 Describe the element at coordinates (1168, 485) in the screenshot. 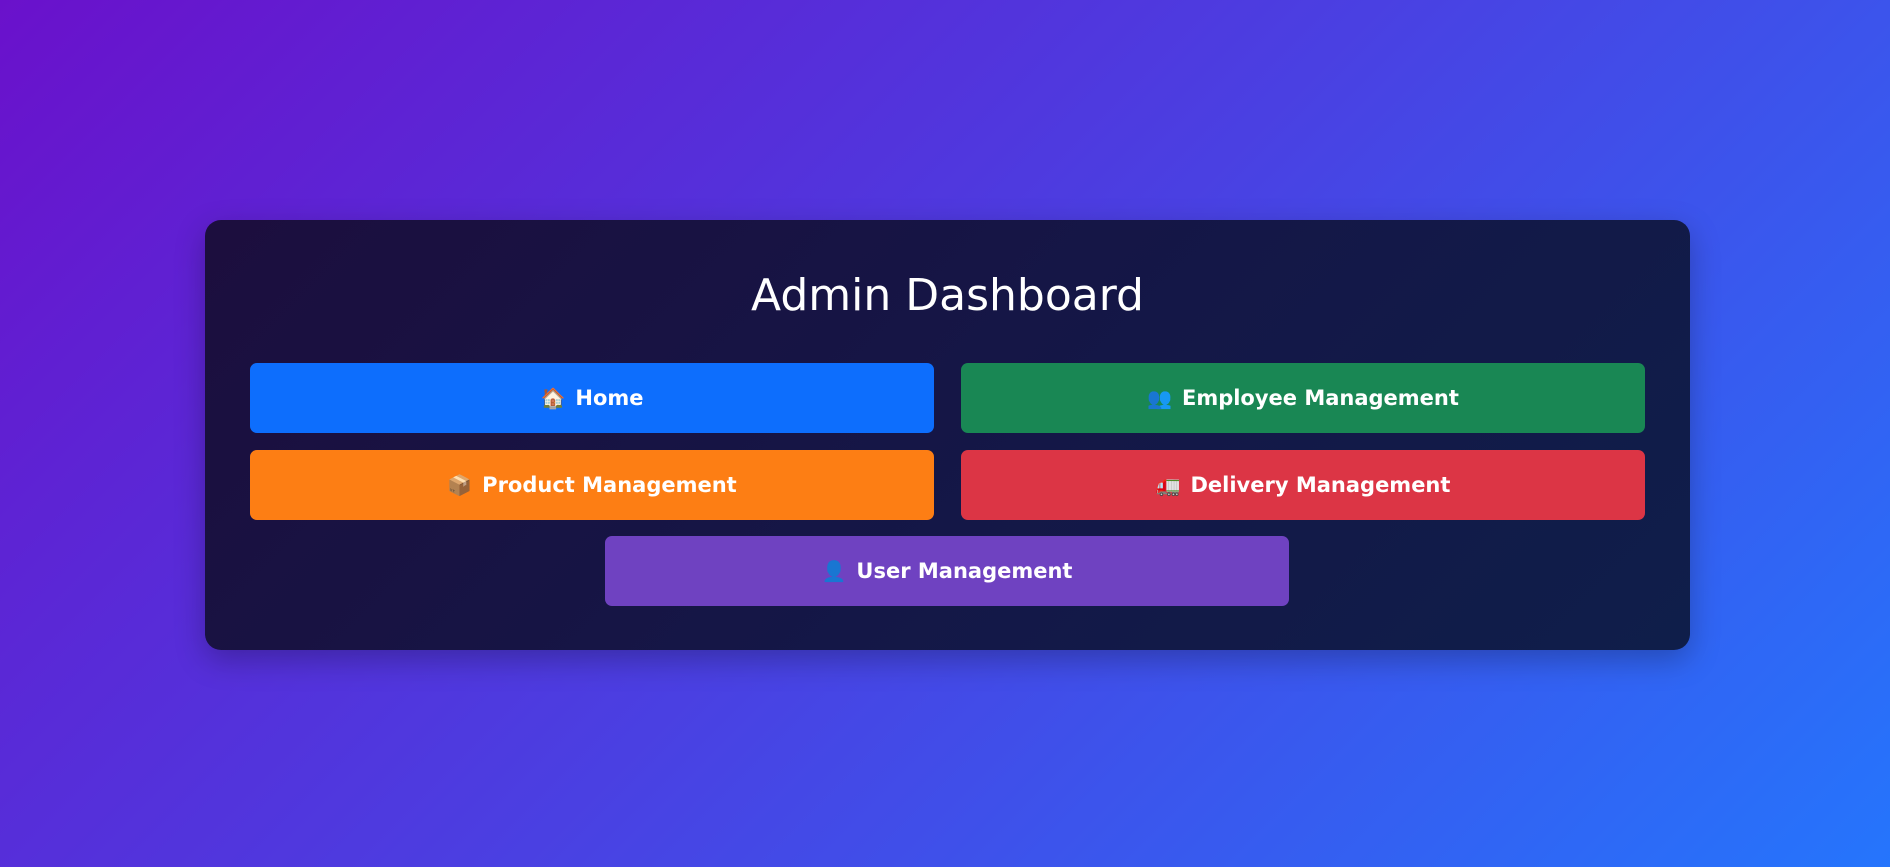

I see `truck-icon: 🚛` at that location.